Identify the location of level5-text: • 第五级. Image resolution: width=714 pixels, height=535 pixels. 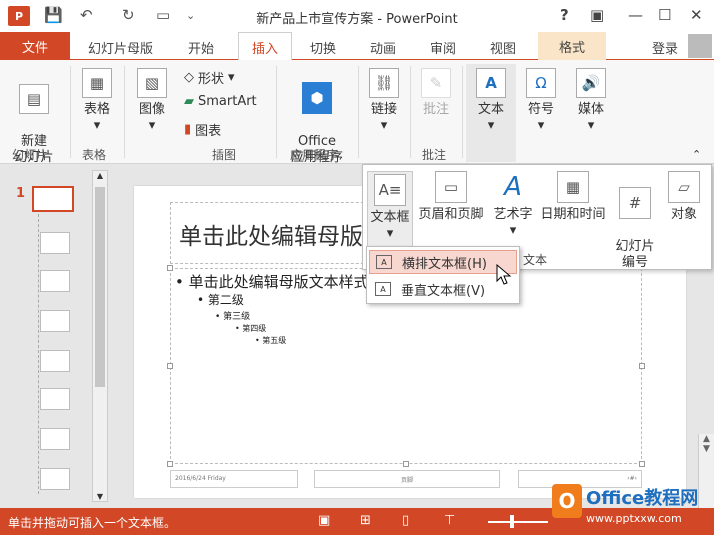
(271, 340).